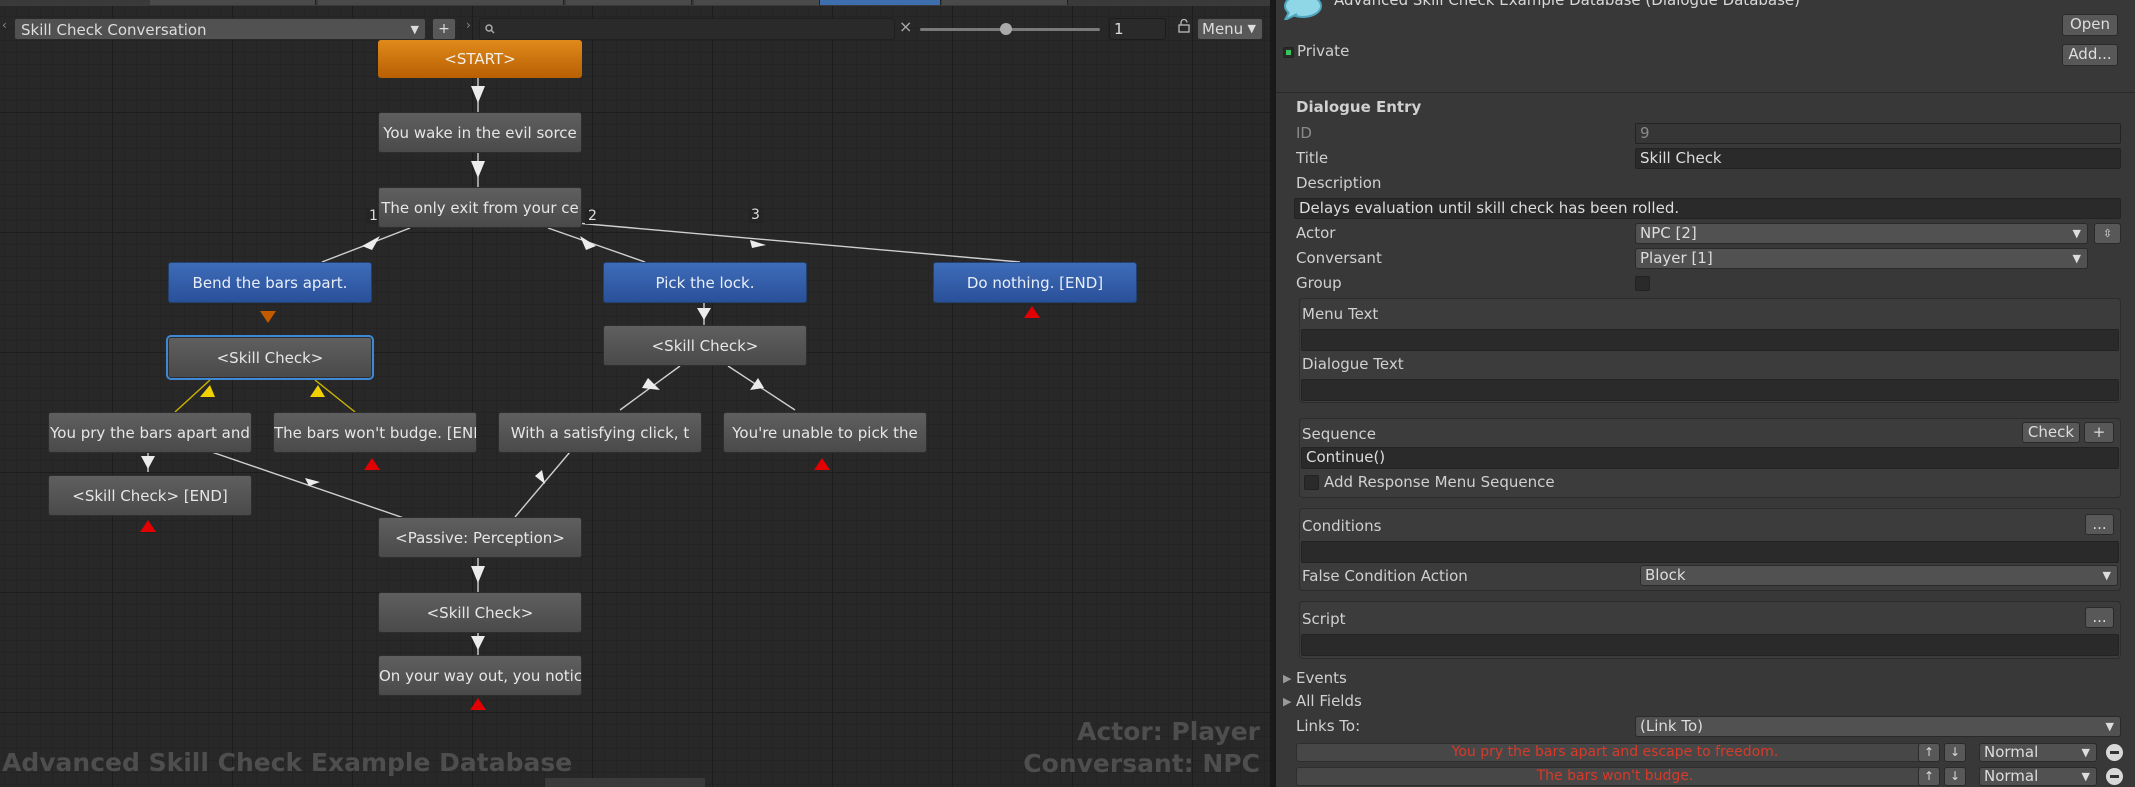 The height and width of the screenshot is (787, 2135). Describe the element at coordinates (1878, 133) in the screenshot. I see `id-field: 9` at that location.